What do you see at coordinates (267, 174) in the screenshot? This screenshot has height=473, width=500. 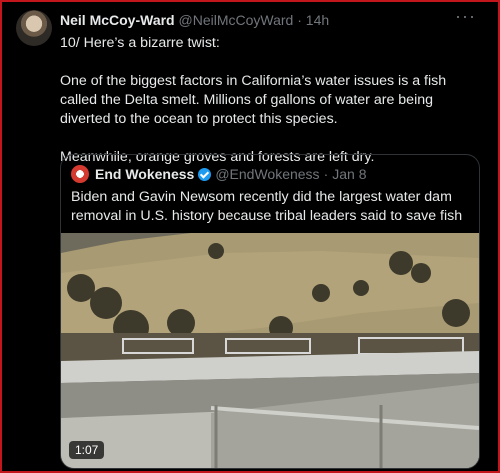 I see `quoted-author-handle: @EndWokeness` at bounding box center [267, 174].